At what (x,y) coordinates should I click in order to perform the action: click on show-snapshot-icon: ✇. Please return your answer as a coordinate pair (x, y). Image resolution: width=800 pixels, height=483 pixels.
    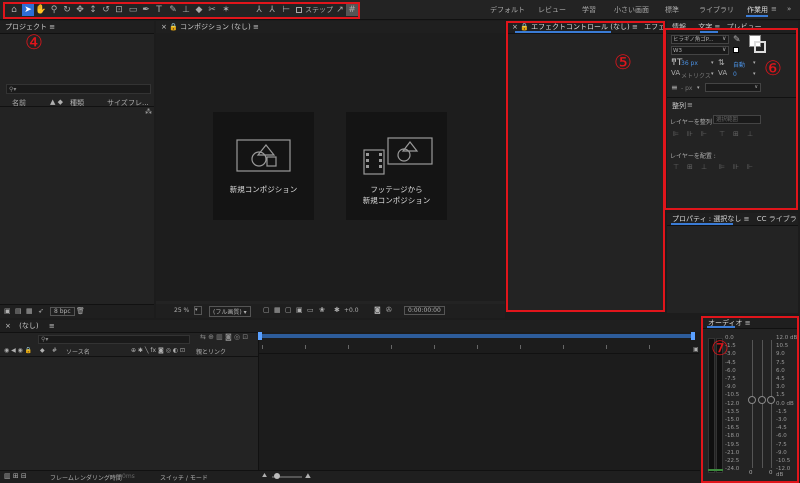
    Looking at the image, I should click on (389, 310).